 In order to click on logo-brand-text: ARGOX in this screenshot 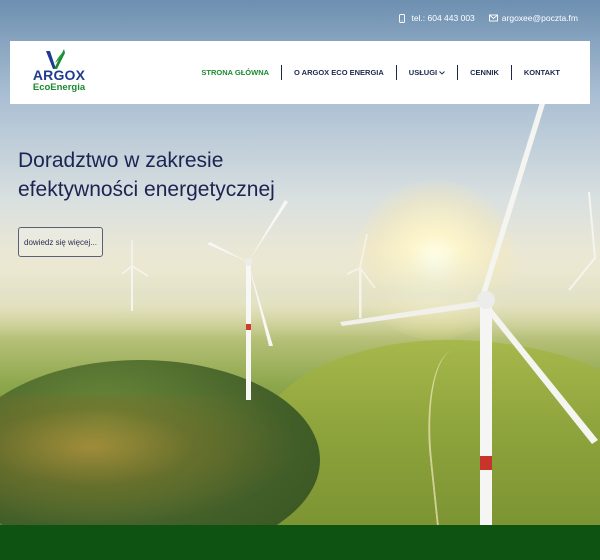, I will do `click(59, 75)`.